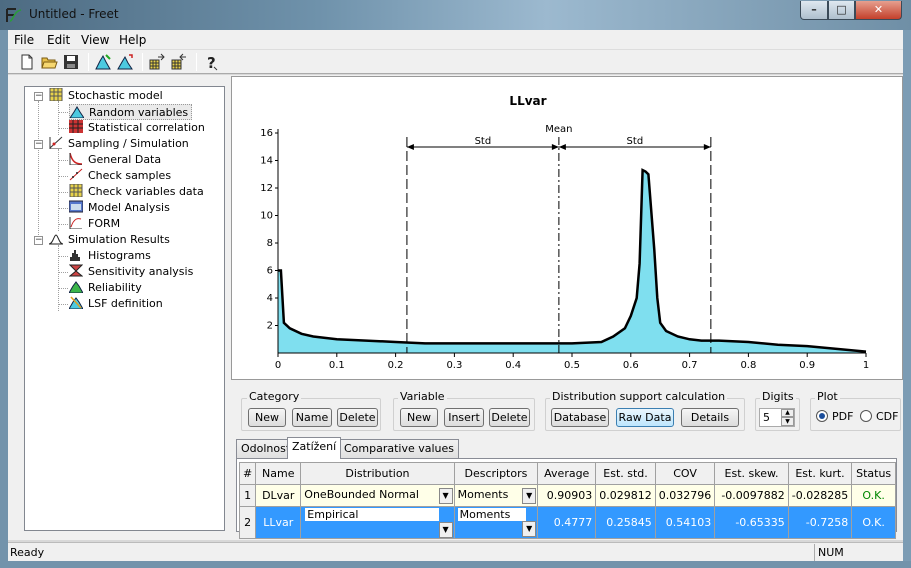 The width and height of the screenshot is (911, 568). Describe the element at coordinates (645, 417) in the screenshot. I see `raw-data-button: Raw Data` at that location.